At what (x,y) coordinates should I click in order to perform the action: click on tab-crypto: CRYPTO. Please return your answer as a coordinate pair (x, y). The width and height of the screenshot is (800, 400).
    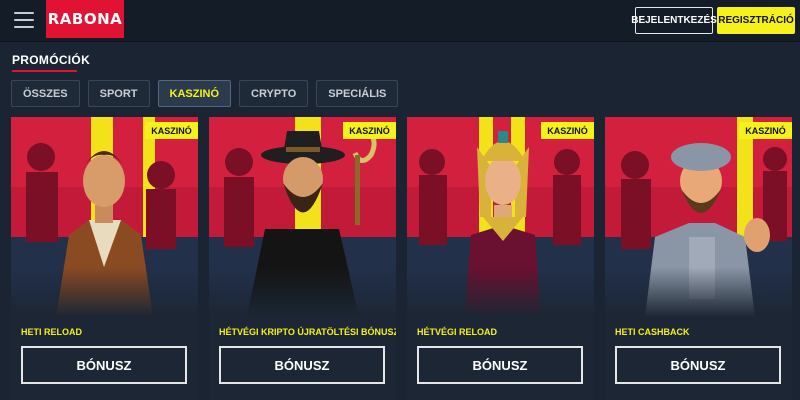
    Looking at the image, I should click on (274, 93).